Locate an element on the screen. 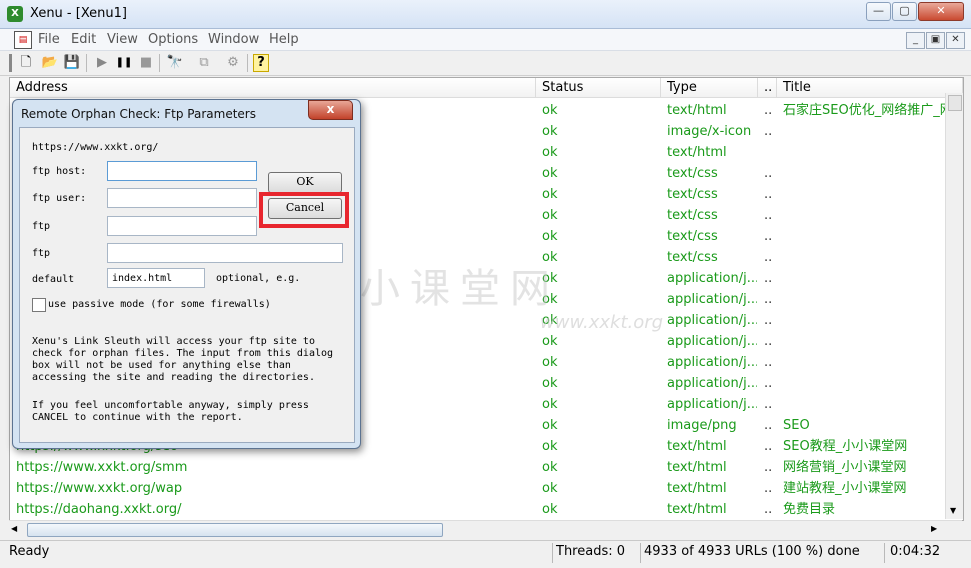 The image size is (971, 568). menu-view: View is located at coordinates (122, 39).